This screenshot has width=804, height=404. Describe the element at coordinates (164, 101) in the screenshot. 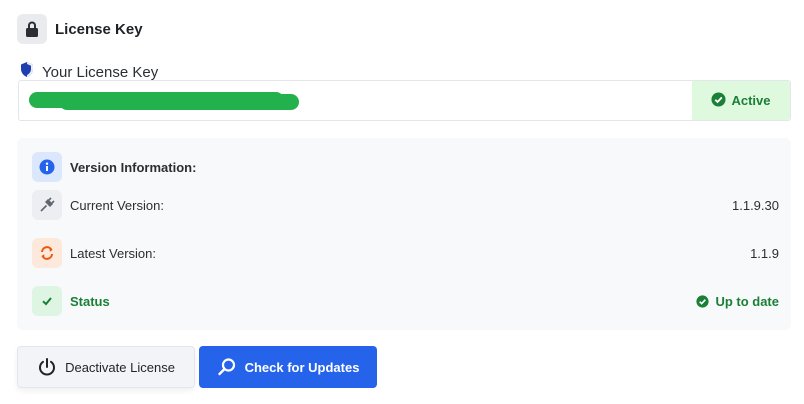

I see `redacted-key-mark` at that location.